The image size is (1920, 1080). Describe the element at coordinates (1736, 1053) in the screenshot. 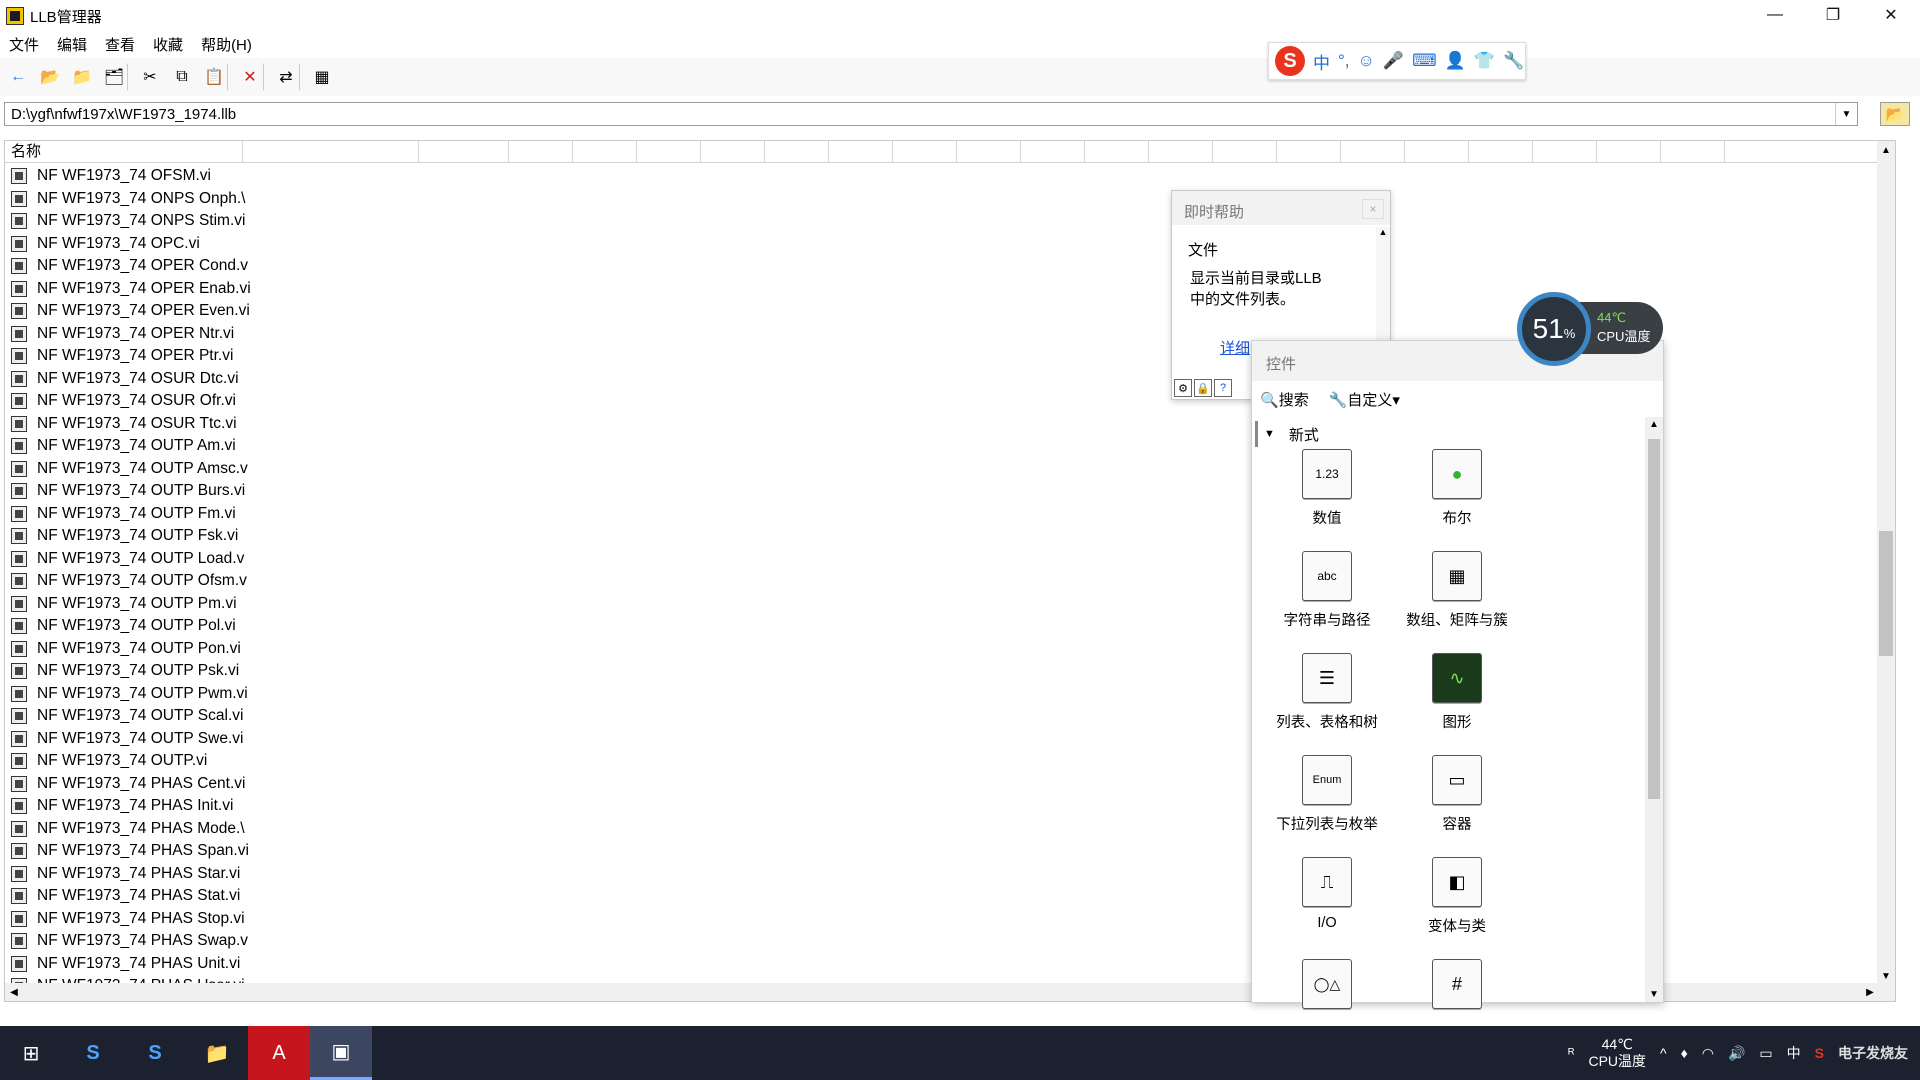

I see `volume-icon: 🔊` at that location.